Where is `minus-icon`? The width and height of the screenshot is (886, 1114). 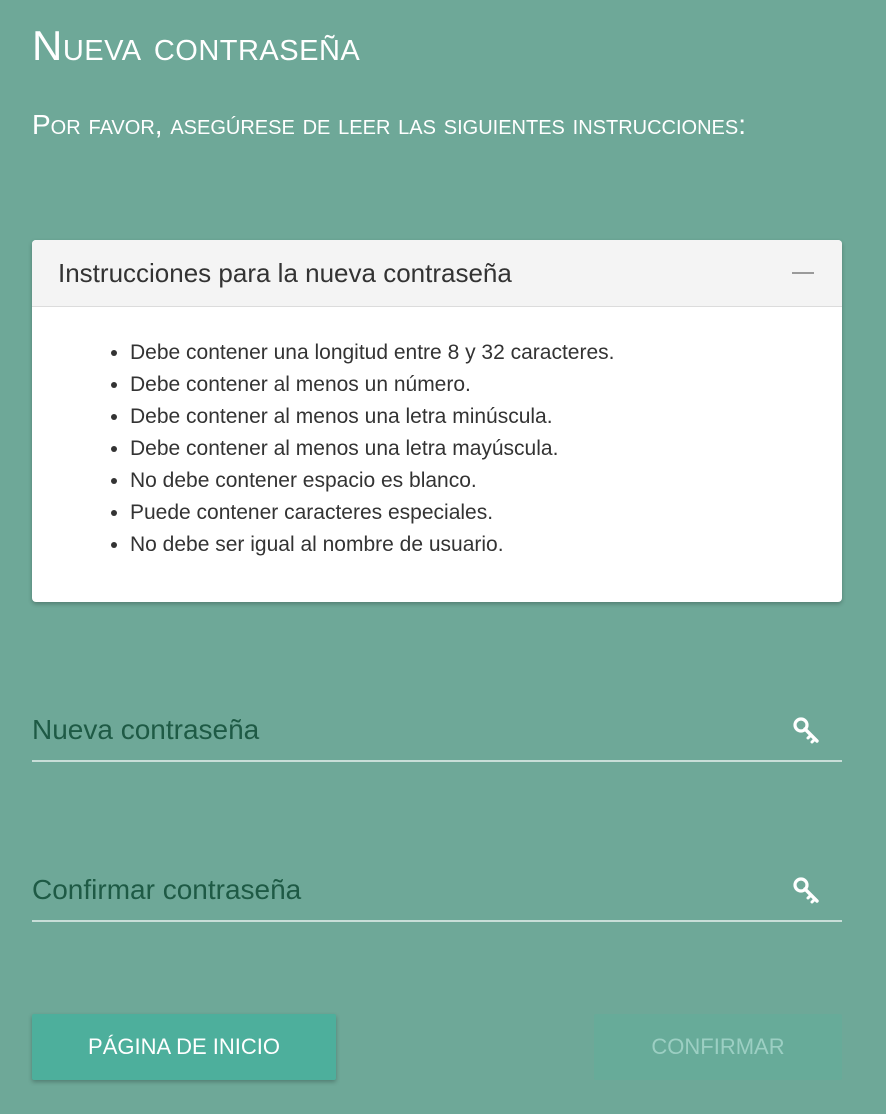
minus-icon is located at coordinates (803, 273).